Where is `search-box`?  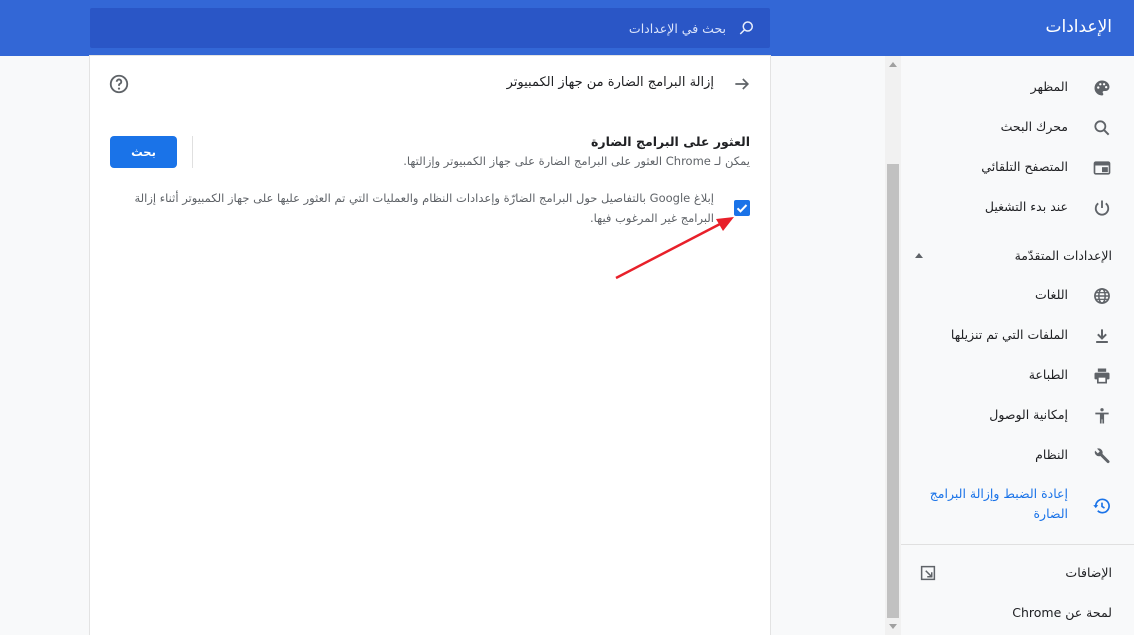
search-box is located at coordinates (430, 28).